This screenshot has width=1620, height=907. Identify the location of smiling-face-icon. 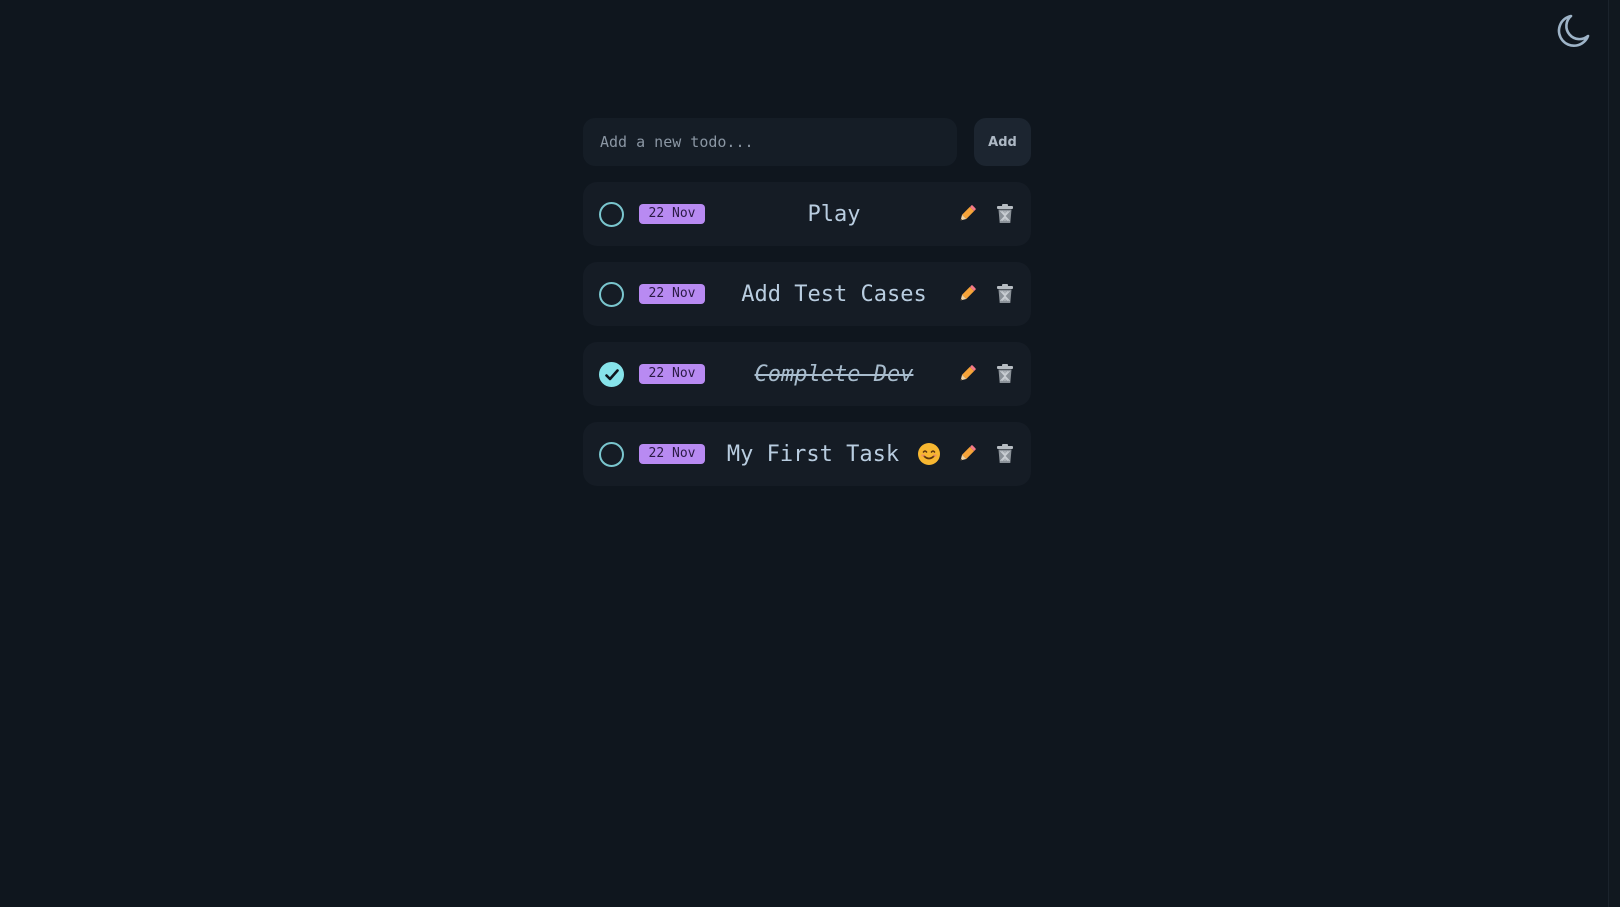
(929, 454).